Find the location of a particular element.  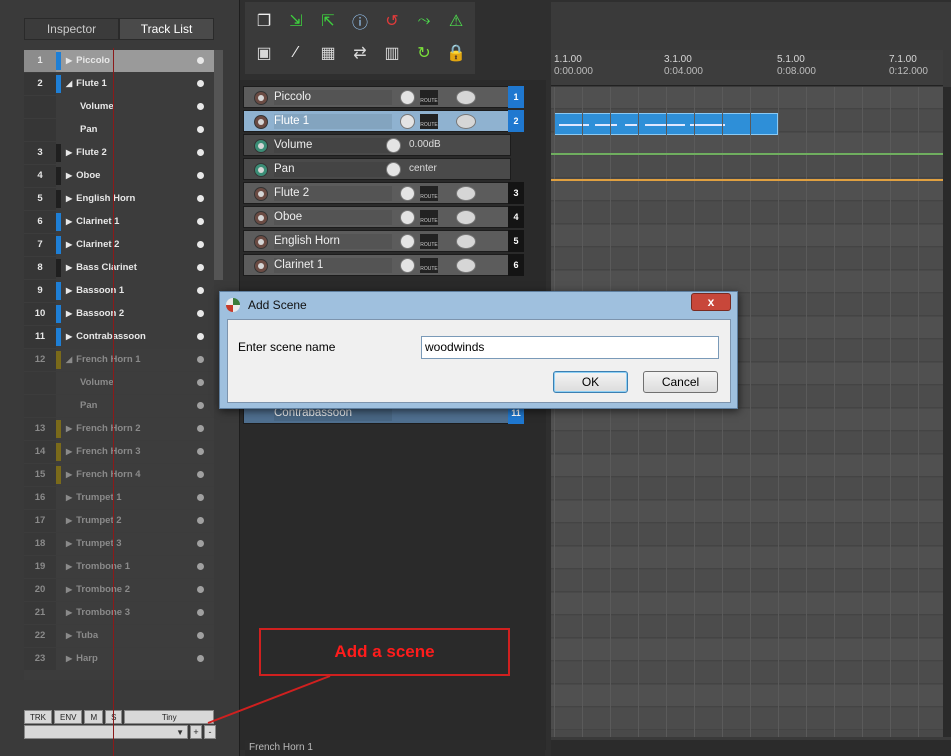

track-list-row: 15 ▶ French Horn 4 is located at coordinates (119, 475).